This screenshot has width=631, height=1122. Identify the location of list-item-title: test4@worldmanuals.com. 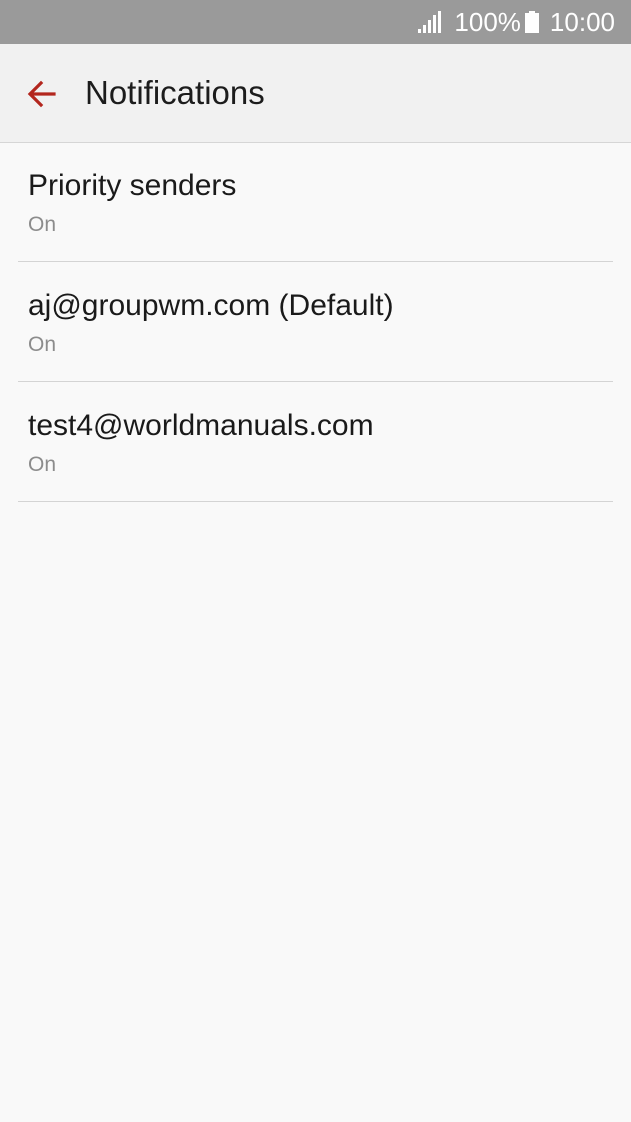
(201, 425).